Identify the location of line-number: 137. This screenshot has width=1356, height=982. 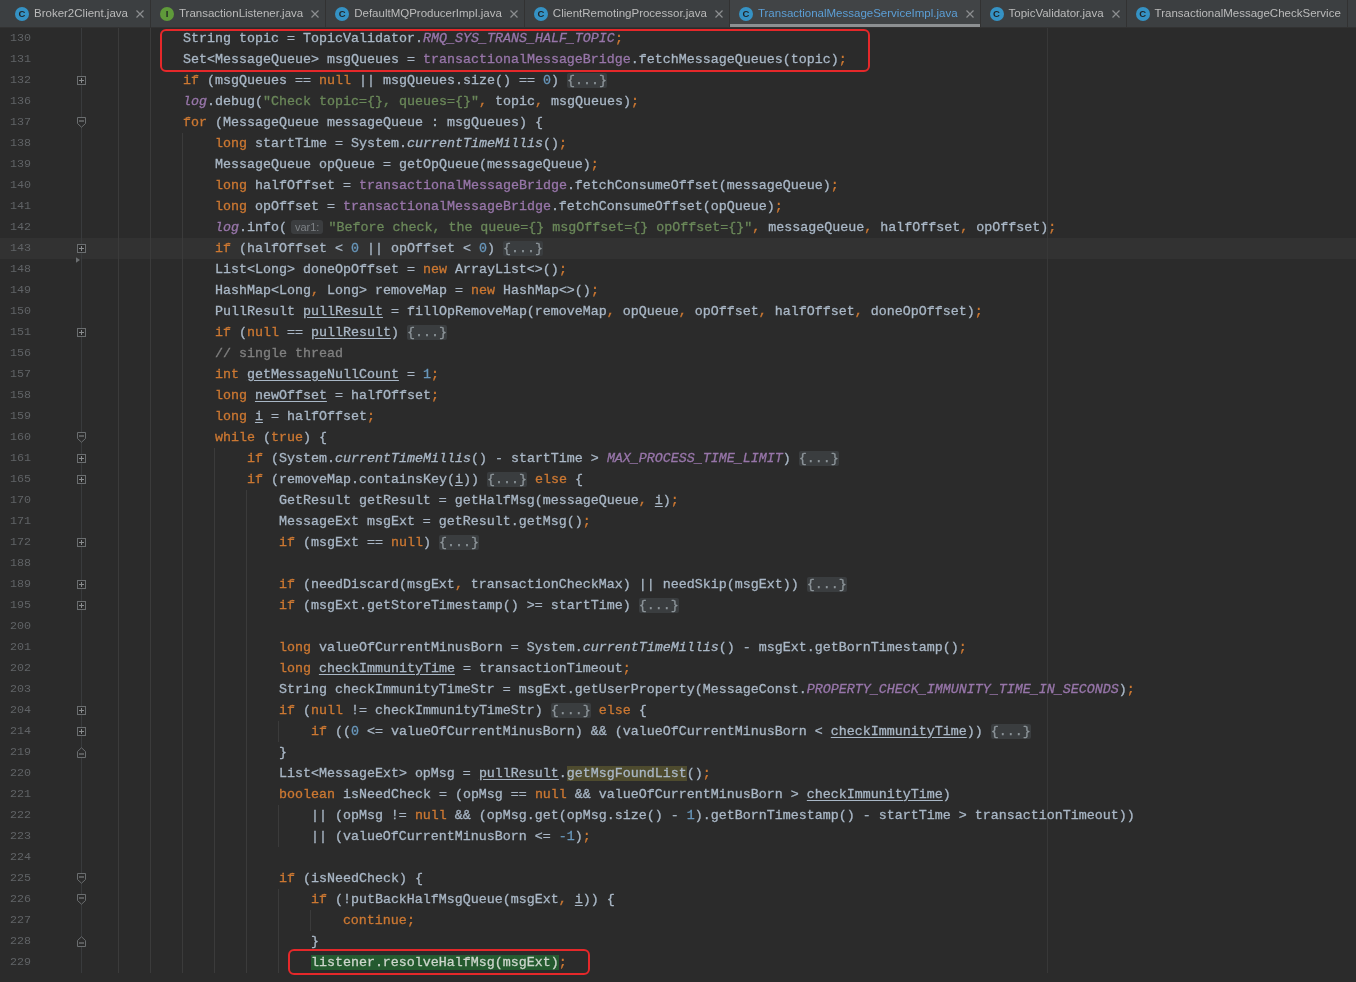
(20, 122).